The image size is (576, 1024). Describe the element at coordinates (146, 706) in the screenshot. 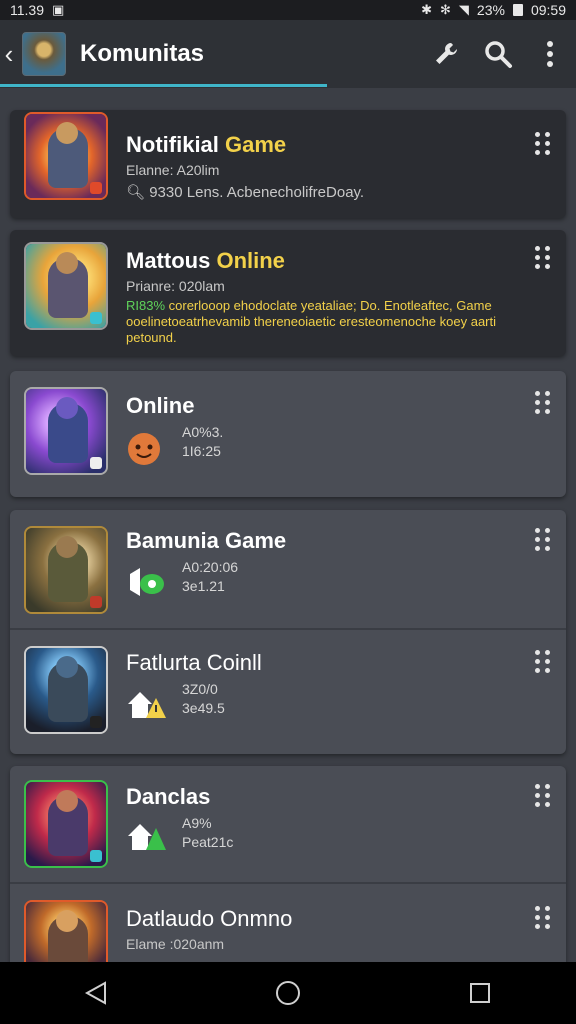

I see `home-warning-icon` at that location.